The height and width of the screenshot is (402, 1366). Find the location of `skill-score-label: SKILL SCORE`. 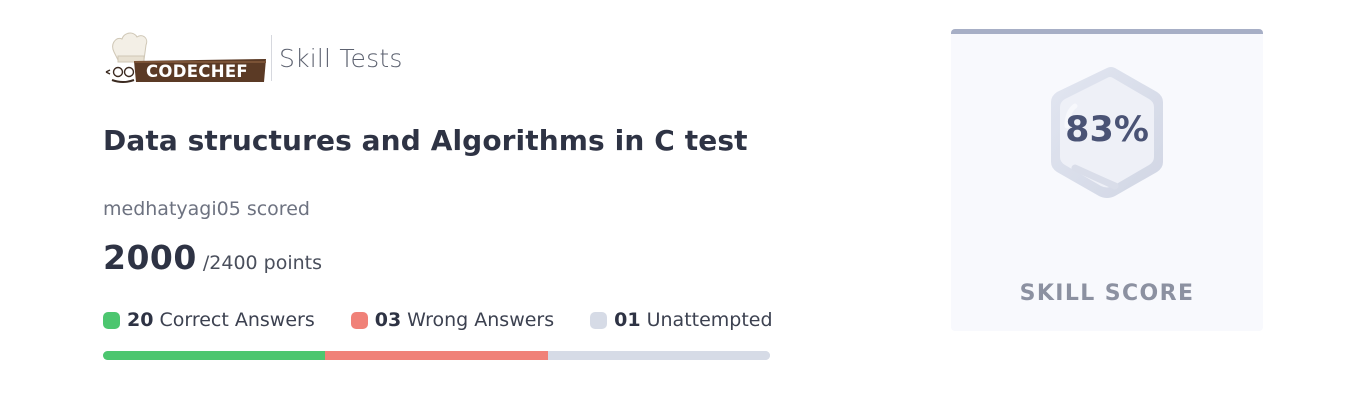

skill-score-label: SKILL SCORE is located at coordinates (1107, 293).